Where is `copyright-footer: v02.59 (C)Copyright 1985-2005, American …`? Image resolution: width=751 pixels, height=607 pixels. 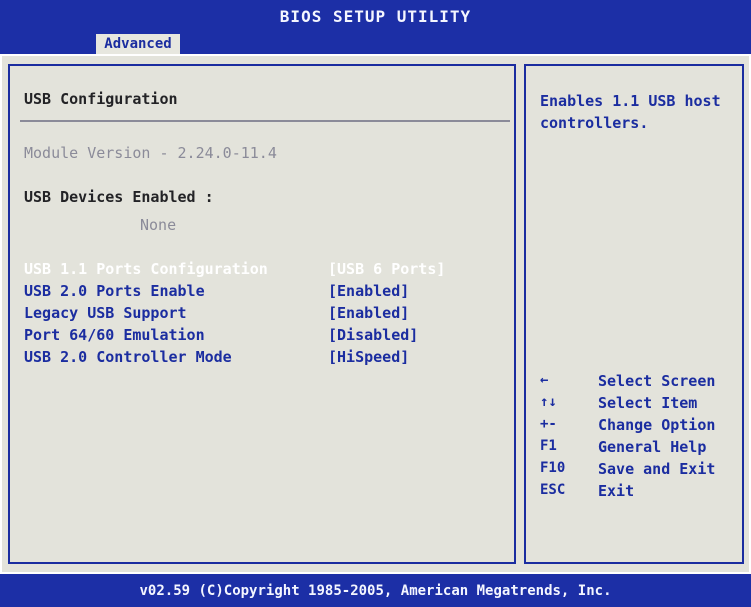
copyright-footer: v02.59 (C)Copyright 1985-2005, American … is located at coordinates (375, 590).